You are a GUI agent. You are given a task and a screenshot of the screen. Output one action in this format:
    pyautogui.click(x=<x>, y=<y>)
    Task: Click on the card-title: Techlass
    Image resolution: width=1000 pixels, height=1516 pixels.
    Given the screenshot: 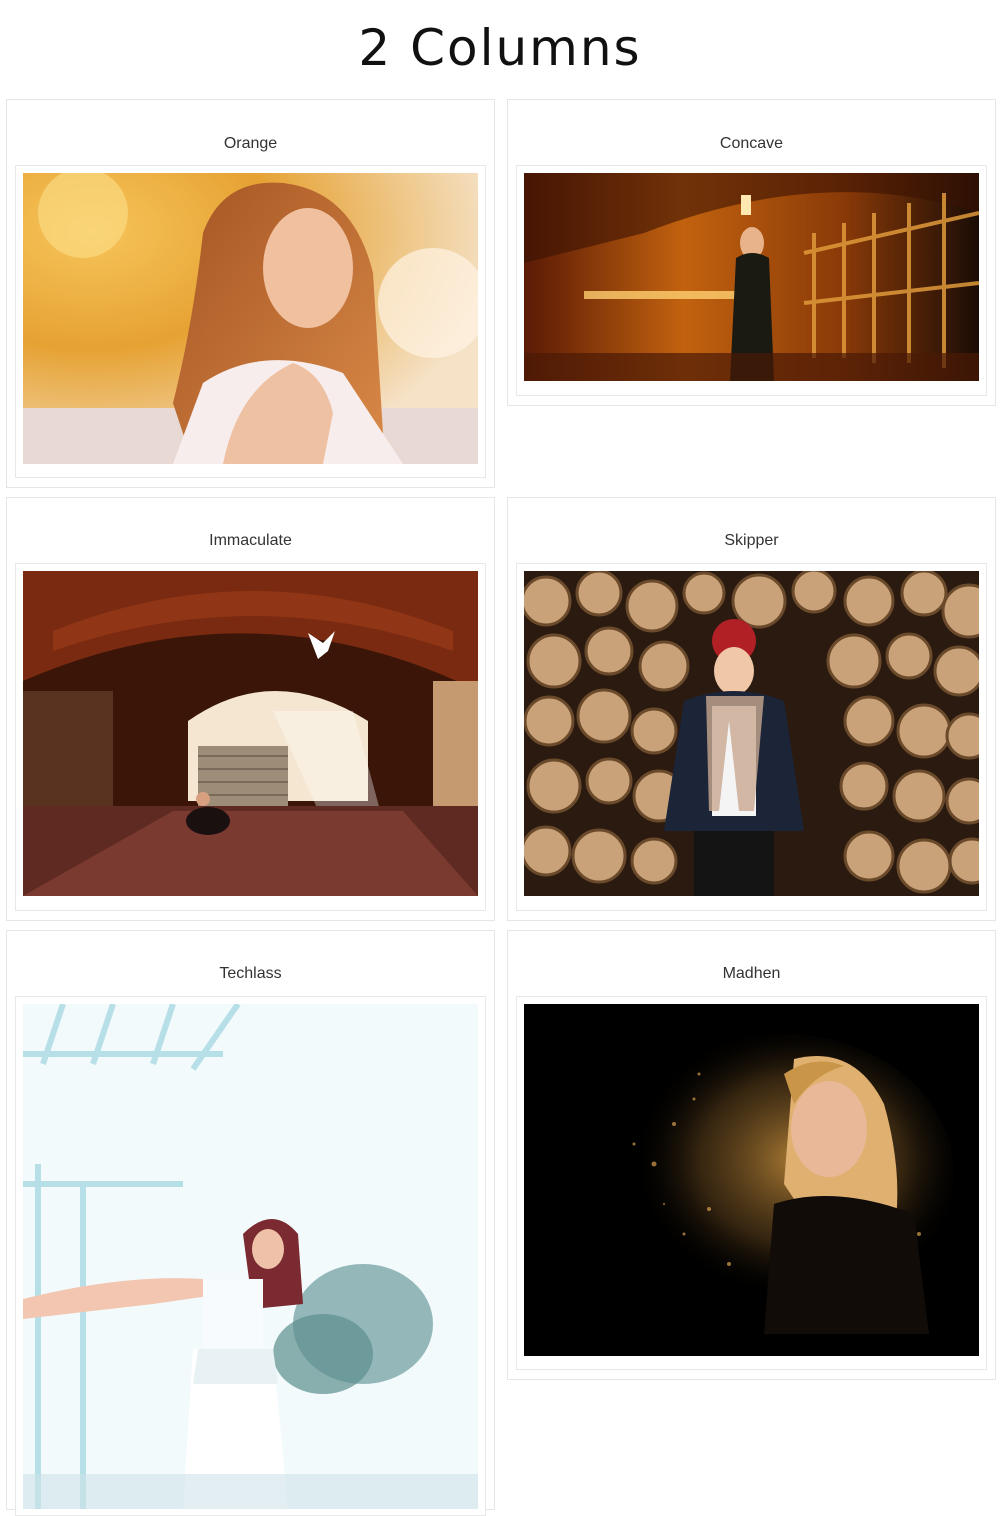 What is the action you would take?
    pyautogui.click(x=250, y=973)
    